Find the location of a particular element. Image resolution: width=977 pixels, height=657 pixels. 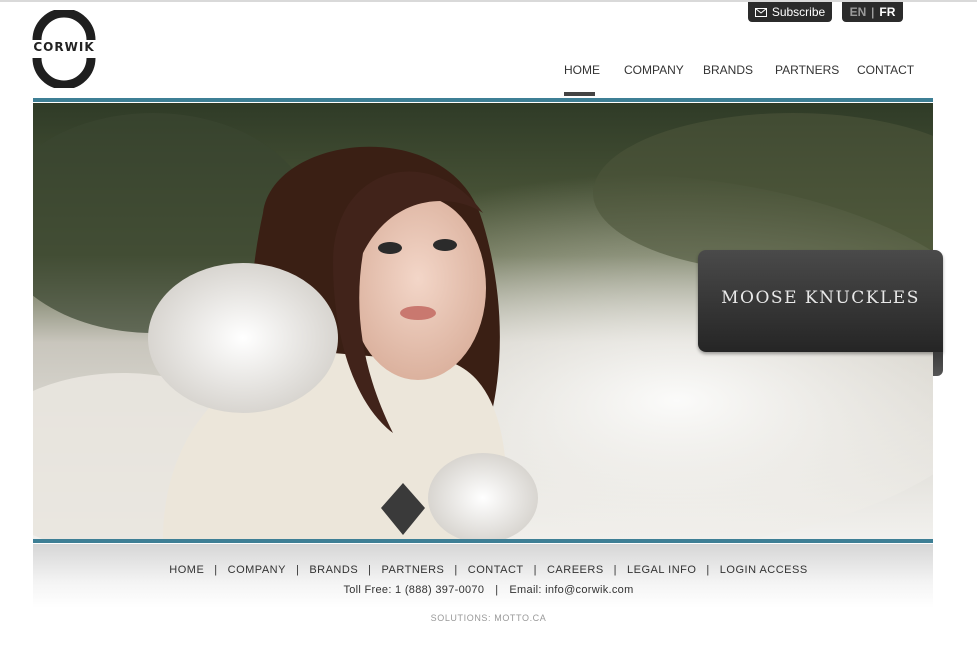

footer-link-legal-info: LEGAL INFO is located at coordinates (661, 570).